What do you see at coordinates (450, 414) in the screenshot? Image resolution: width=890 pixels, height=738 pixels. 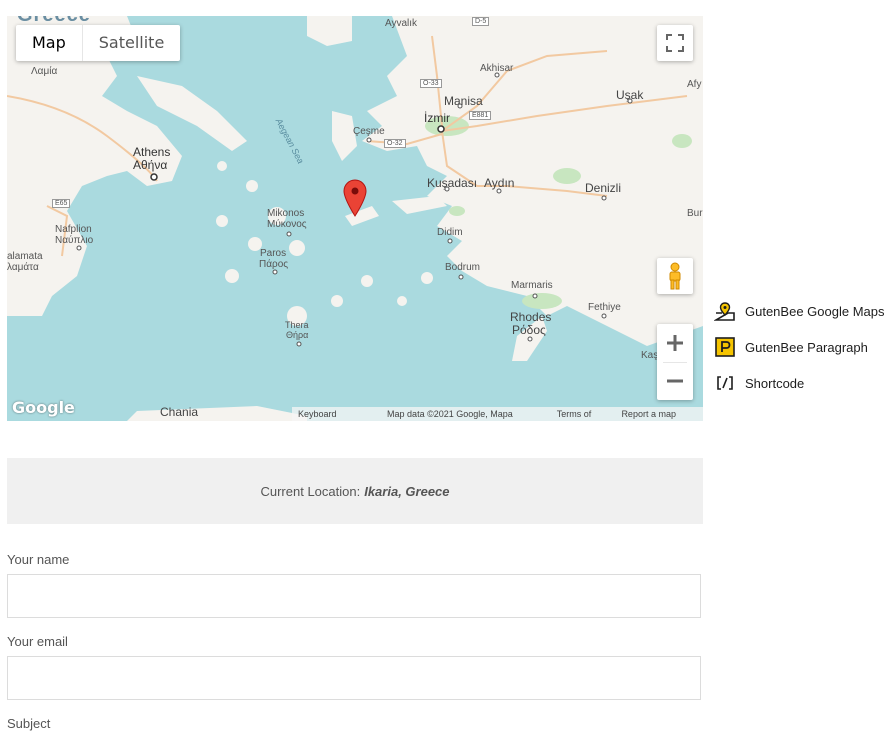 I see `map-data-text: Map data ©2021 Google, Mapa GISrael` at bounding box center [450, 414].